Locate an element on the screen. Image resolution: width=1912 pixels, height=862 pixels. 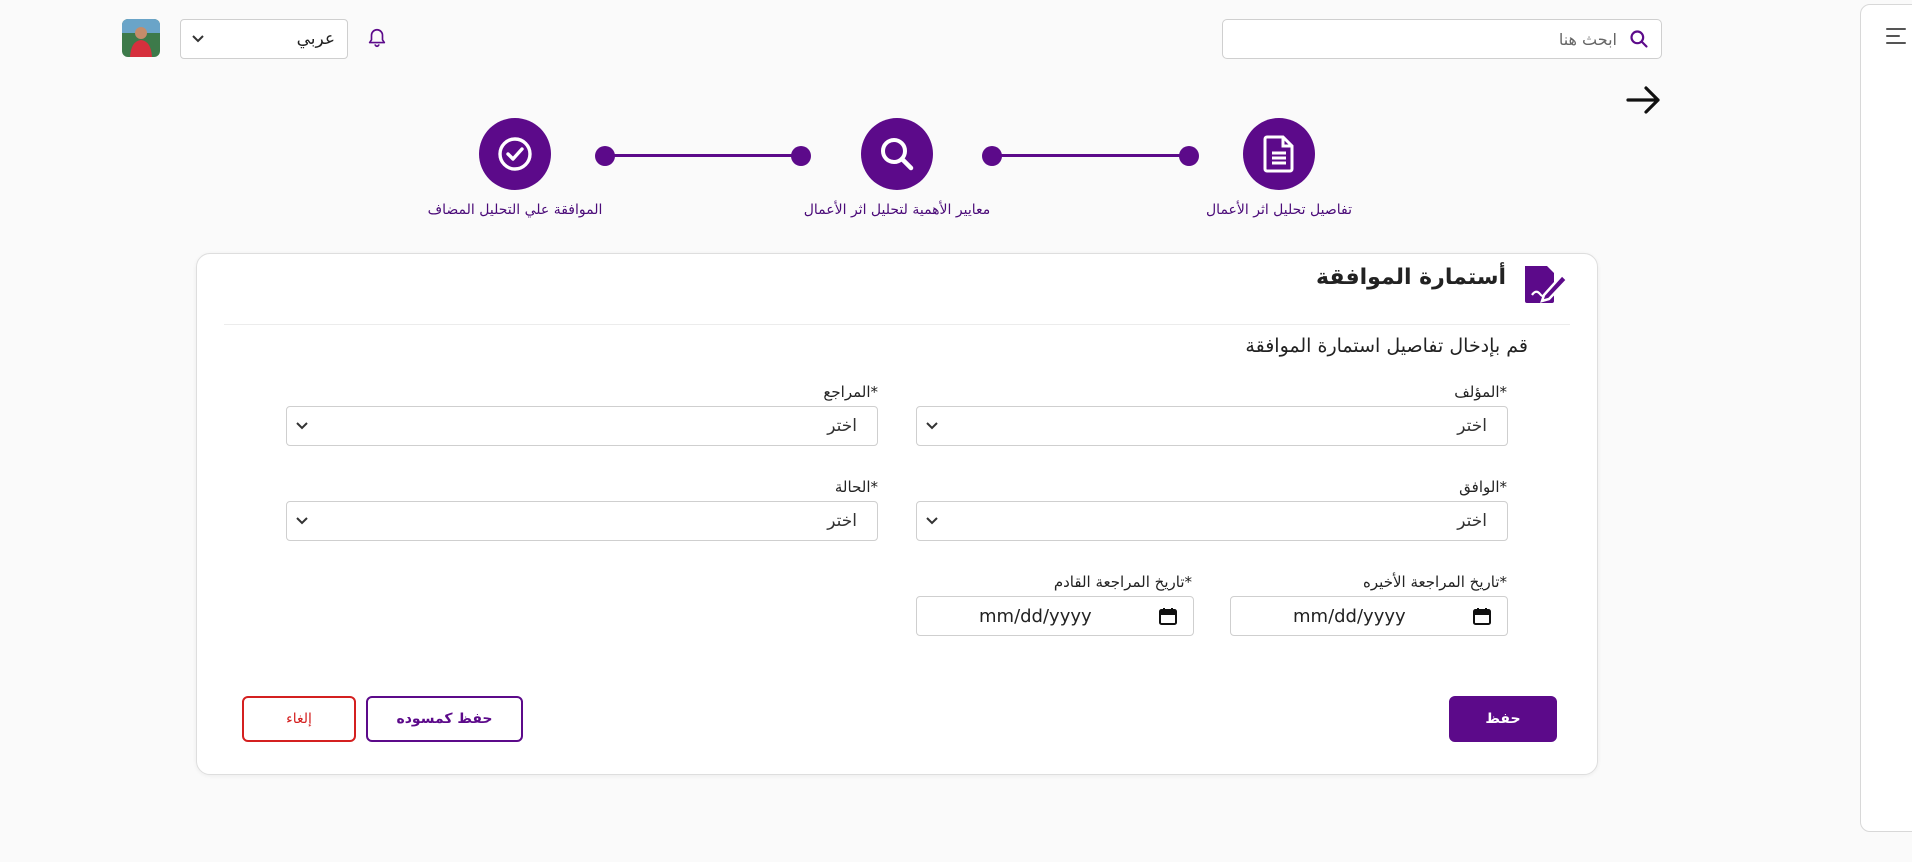
search-bar is located at coordinates (1442, 39).